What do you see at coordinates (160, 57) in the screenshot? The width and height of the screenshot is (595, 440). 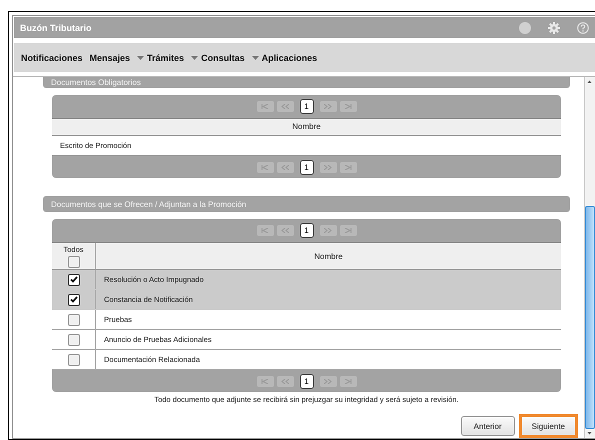 I see `menu-item: Trámites` at bounding box center [160, 57].